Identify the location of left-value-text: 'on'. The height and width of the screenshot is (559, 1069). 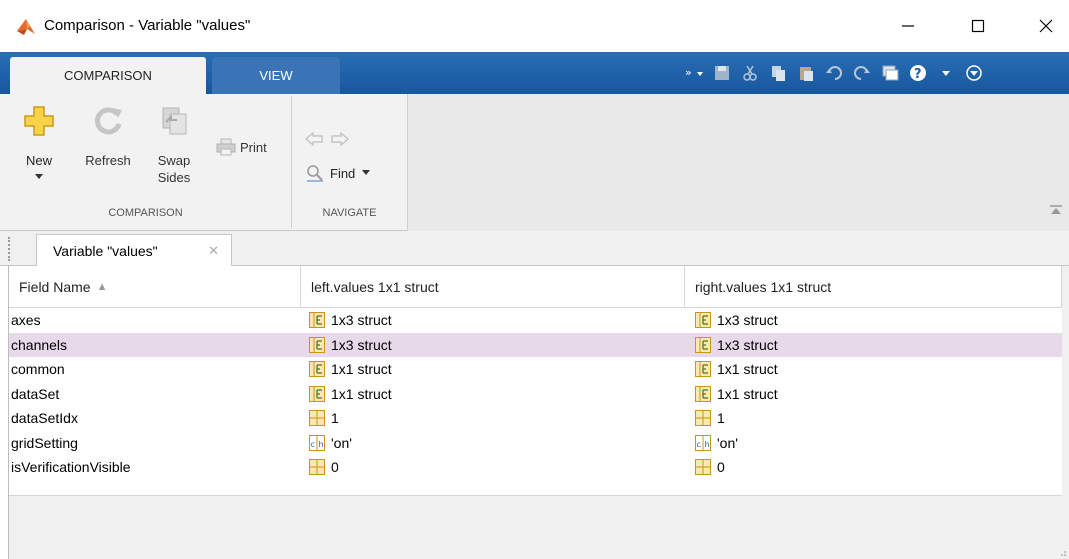
(341, 442).